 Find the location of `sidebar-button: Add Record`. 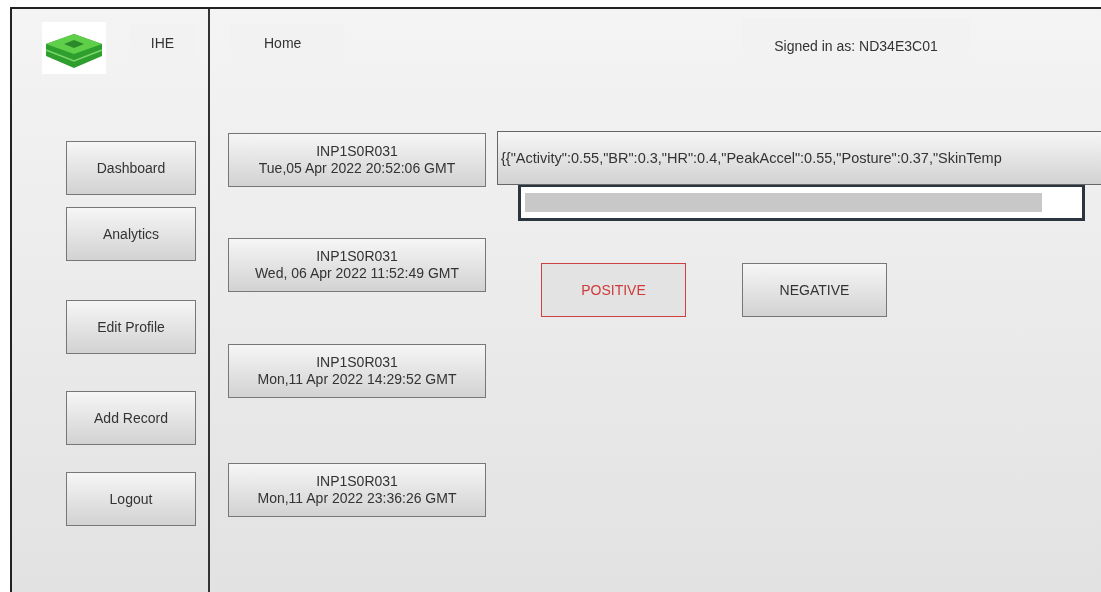

sidebar-button: Add Record is located at coordinates (131, 418).